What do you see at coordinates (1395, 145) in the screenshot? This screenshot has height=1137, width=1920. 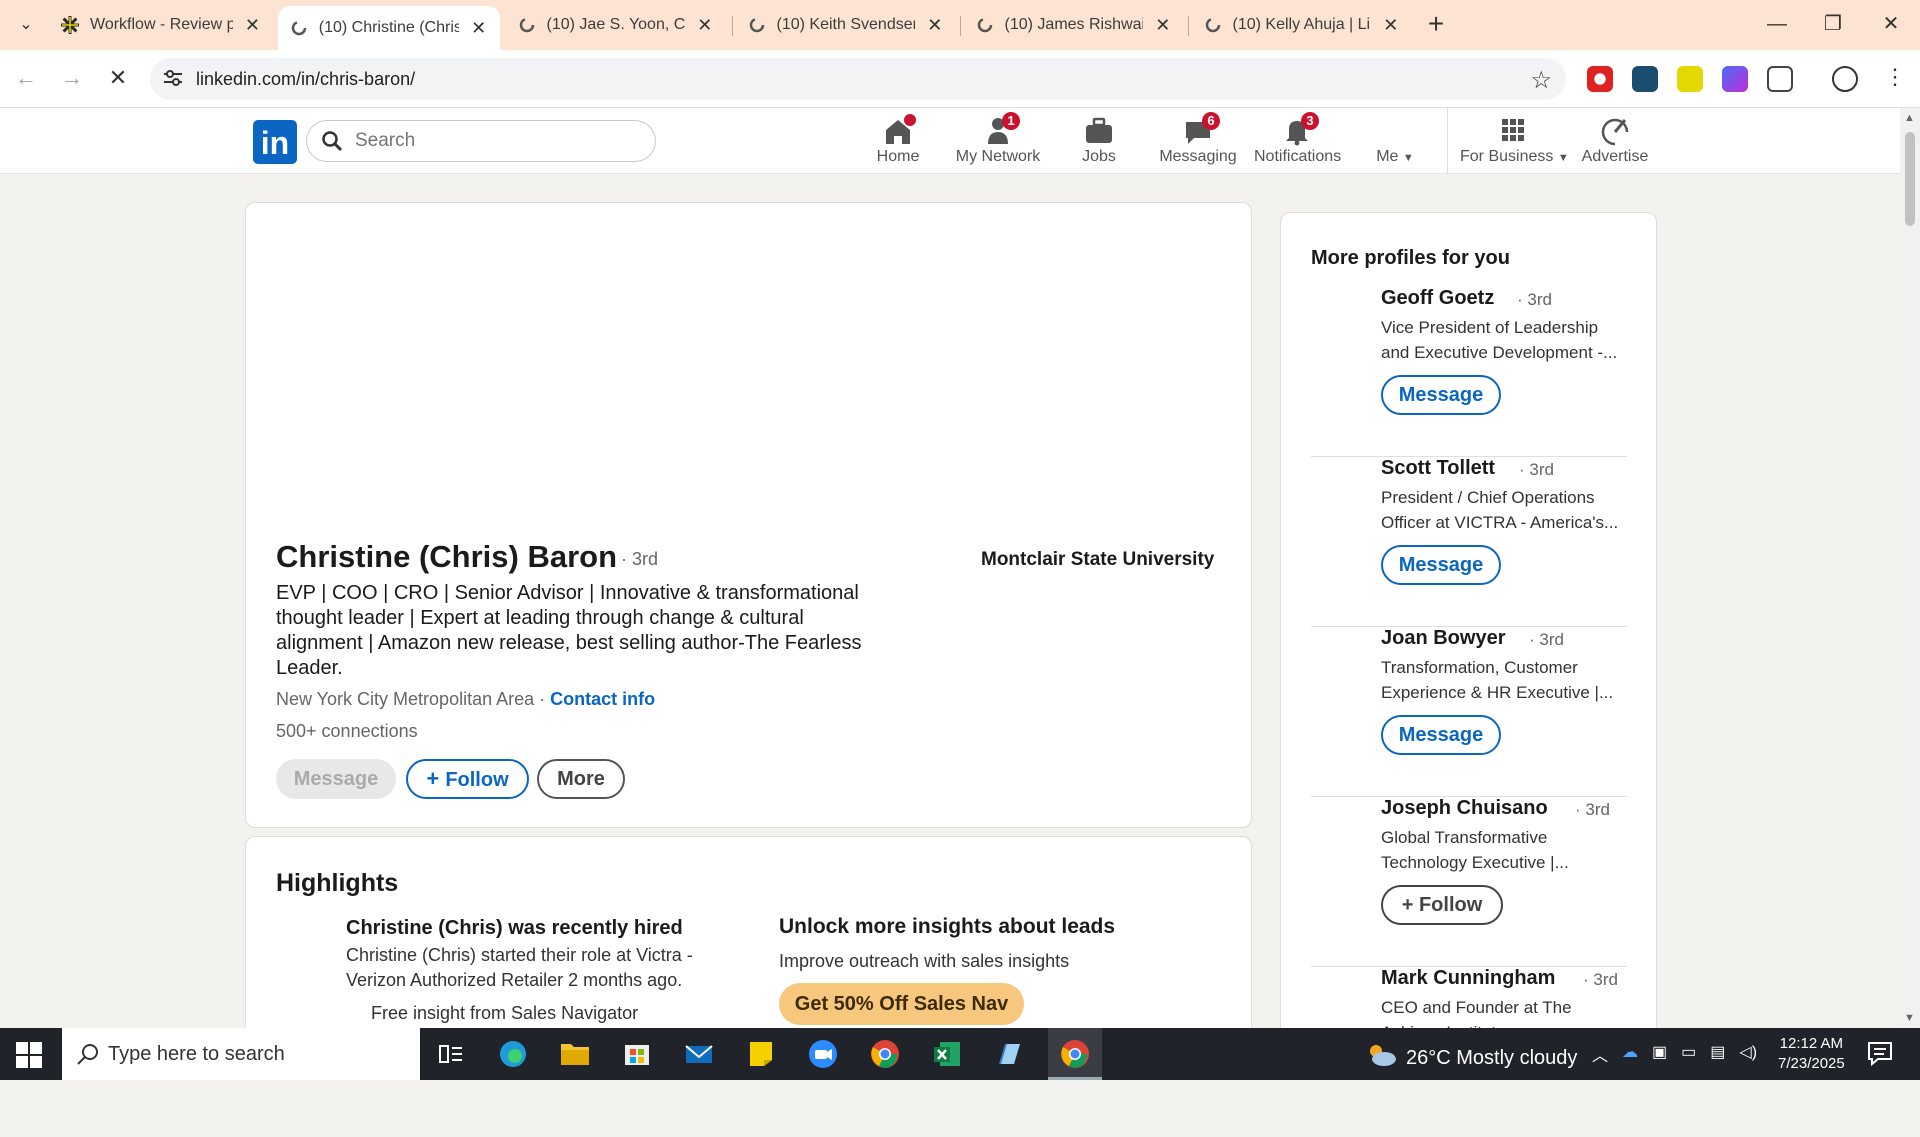 I see `nav-me: Me ▼` at bounding box center [1395, 145].